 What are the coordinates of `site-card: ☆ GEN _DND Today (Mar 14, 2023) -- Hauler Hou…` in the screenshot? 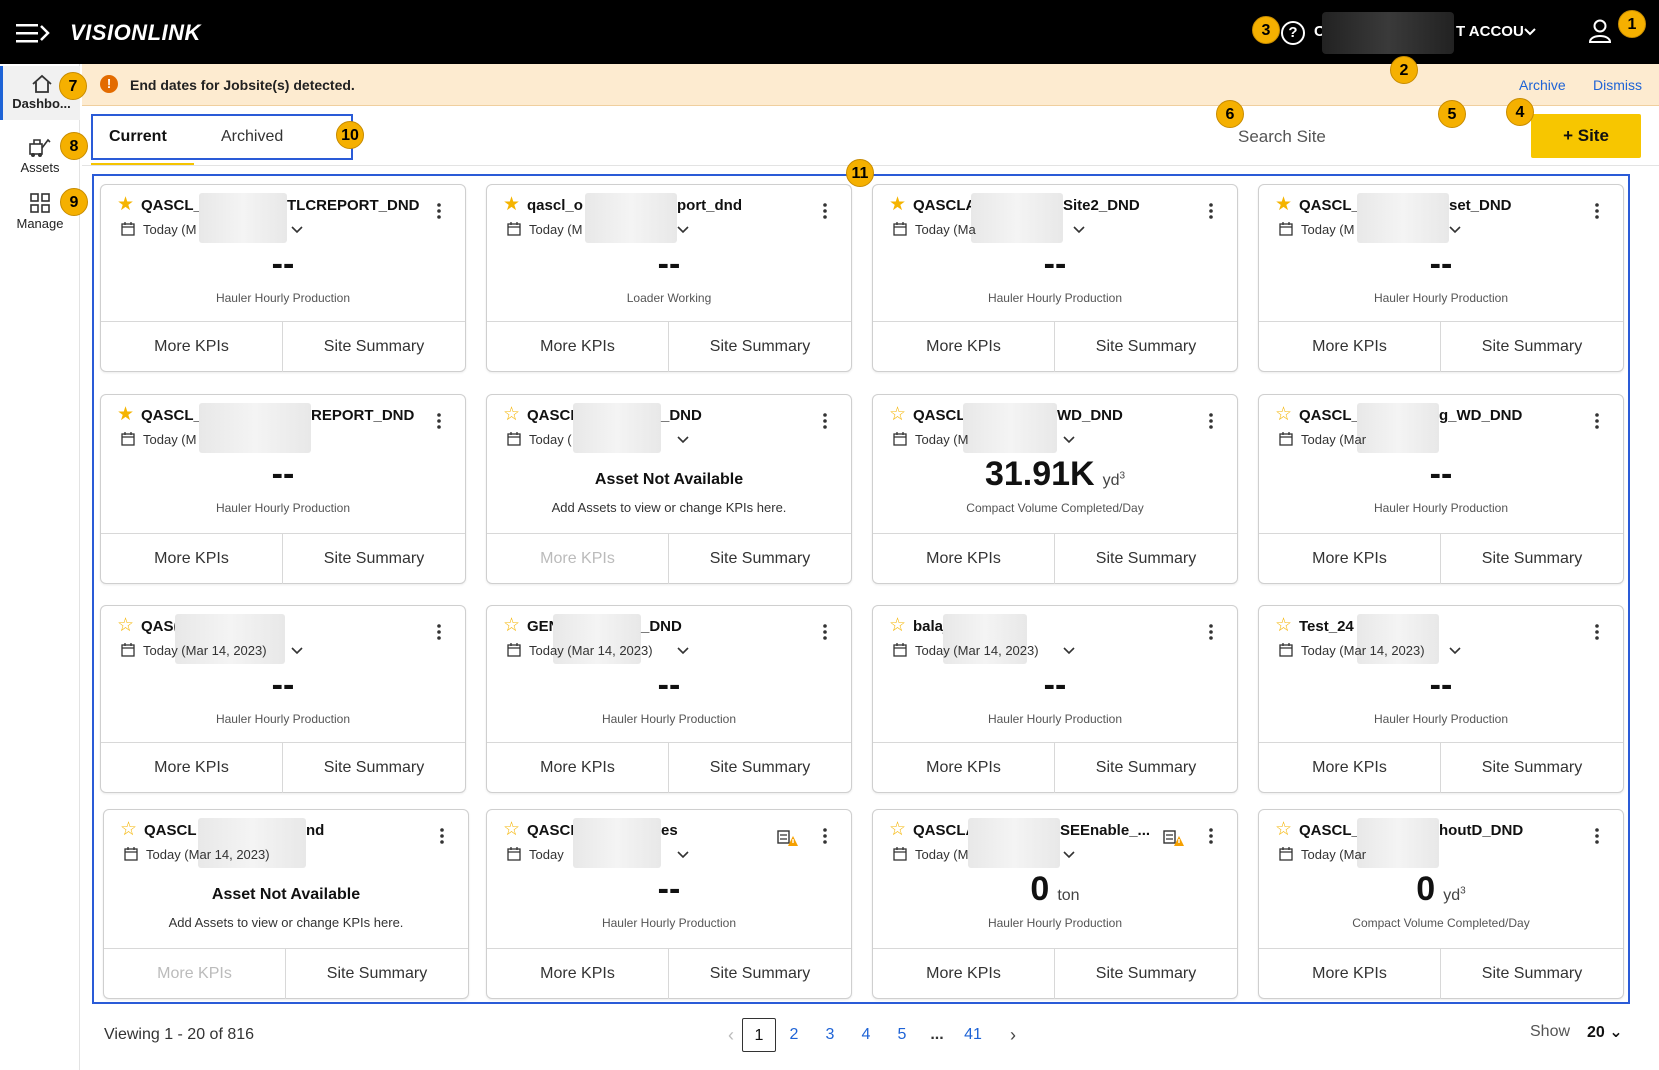 It's located at (669, 699).